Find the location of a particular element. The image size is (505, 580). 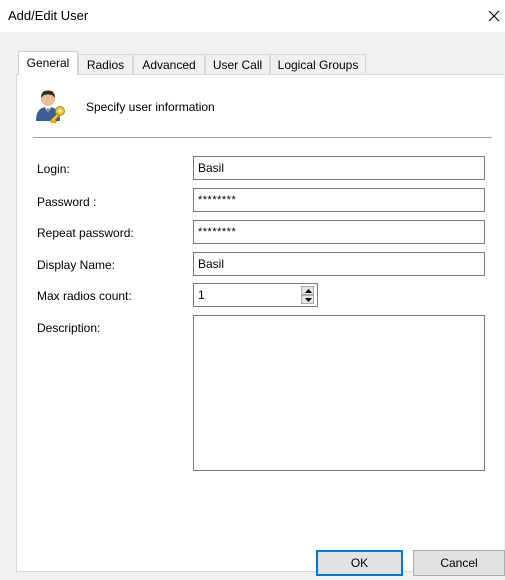

login-label: Login: is located at coordinates (53, 169).